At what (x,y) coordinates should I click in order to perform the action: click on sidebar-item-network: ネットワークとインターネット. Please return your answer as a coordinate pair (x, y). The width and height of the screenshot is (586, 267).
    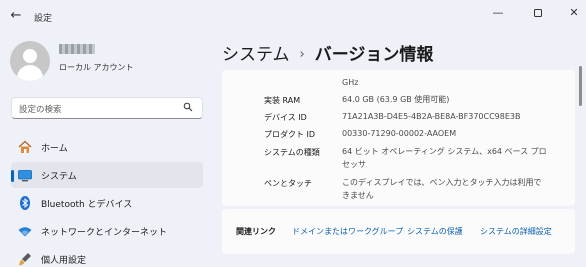
    Looking at the image, I should click on (107, 231).